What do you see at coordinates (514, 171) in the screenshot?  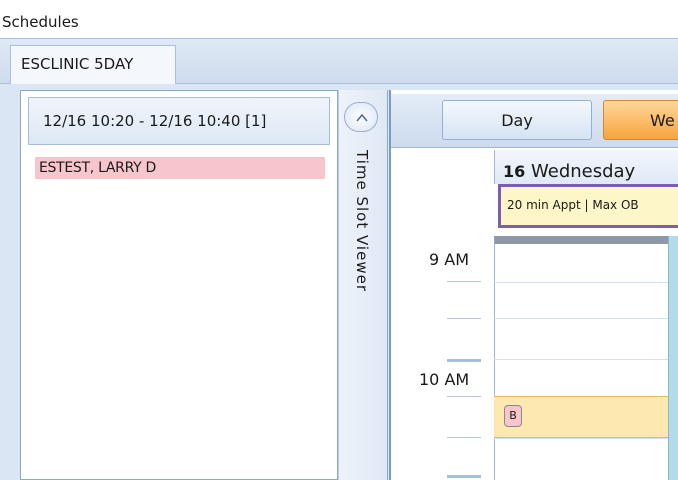 I see `day-header-date: 16` at bounding box center [514, 171].